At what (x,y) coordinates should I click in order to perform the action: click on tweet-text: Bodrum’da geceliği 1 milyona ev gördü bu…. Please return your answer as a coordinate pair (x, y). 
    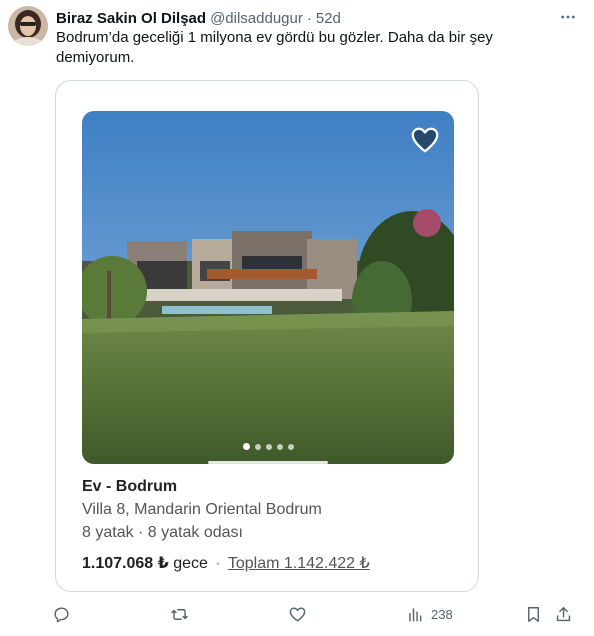
    Looking at the image, I should click on (274, 47).